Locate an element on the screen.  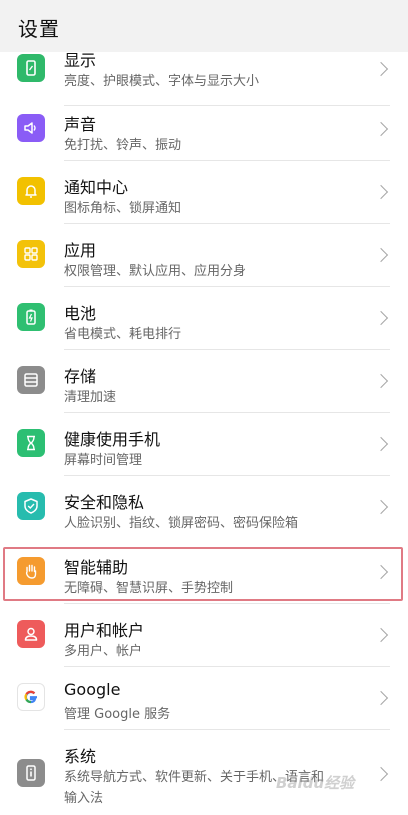
settings-item-users-accounts: 用户和帐户 多用户、帐户 is located at coordinates (204, 635).